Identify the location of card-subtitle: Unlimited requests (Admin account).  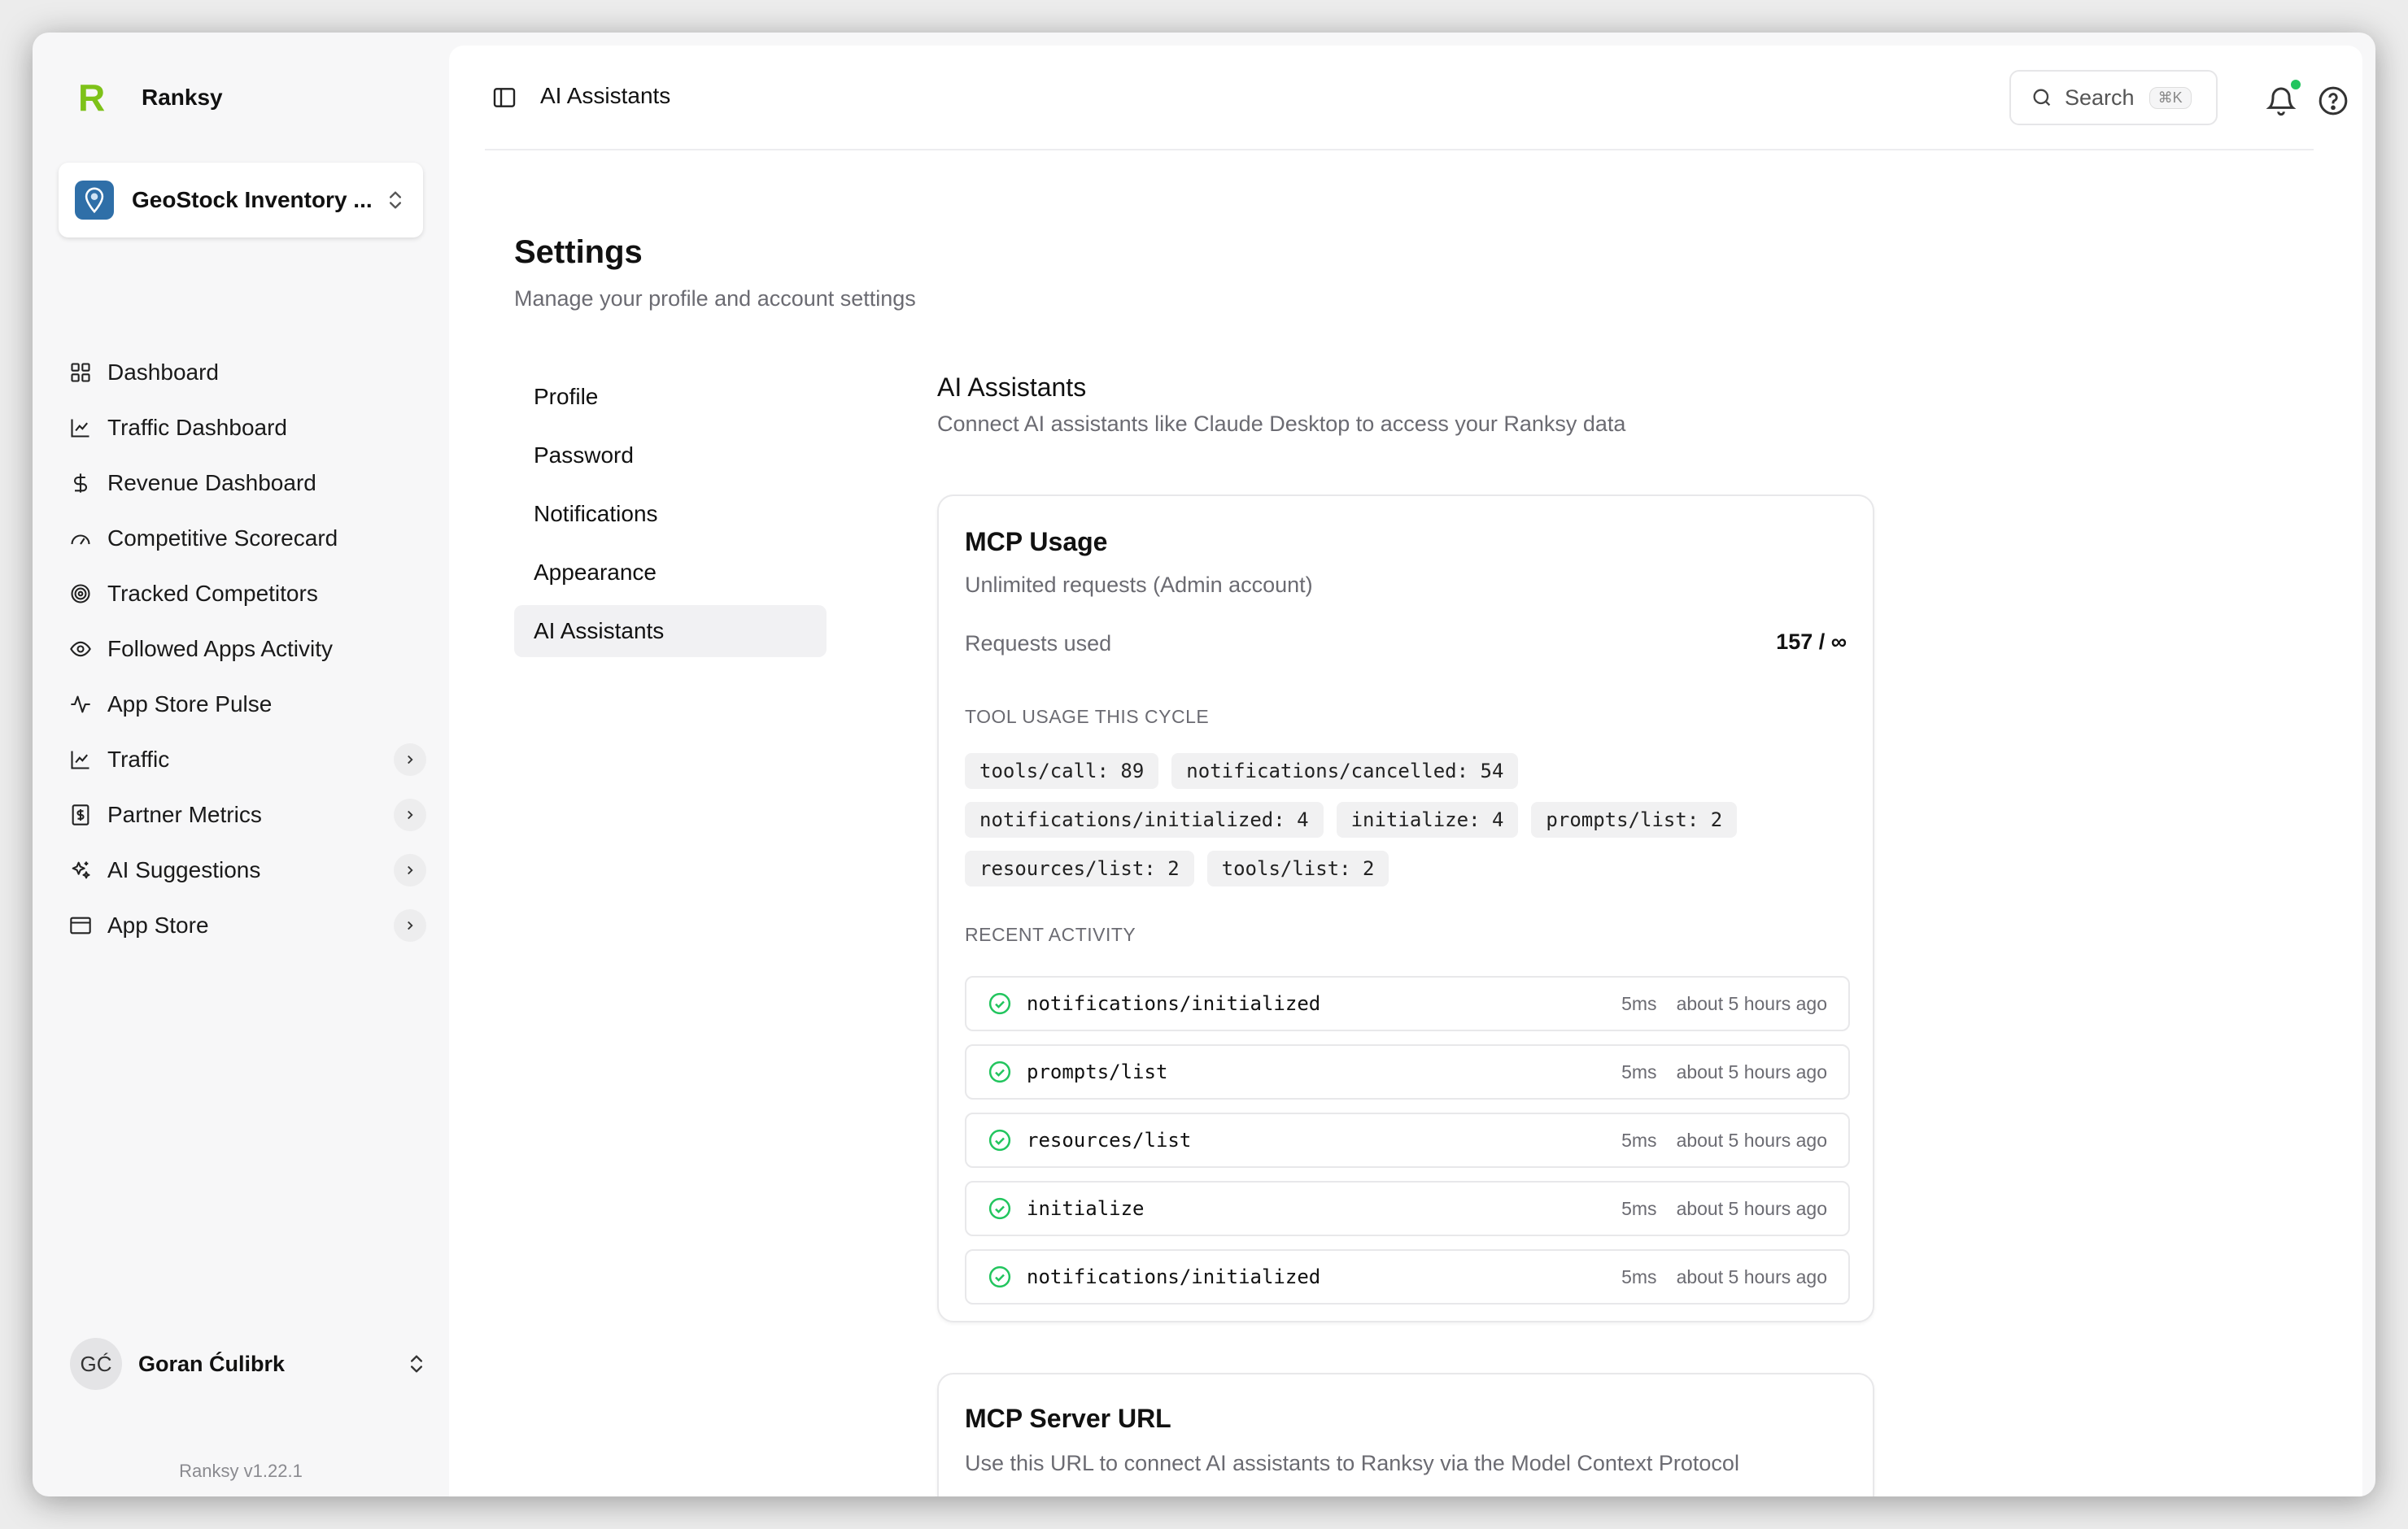
(1139, 585).